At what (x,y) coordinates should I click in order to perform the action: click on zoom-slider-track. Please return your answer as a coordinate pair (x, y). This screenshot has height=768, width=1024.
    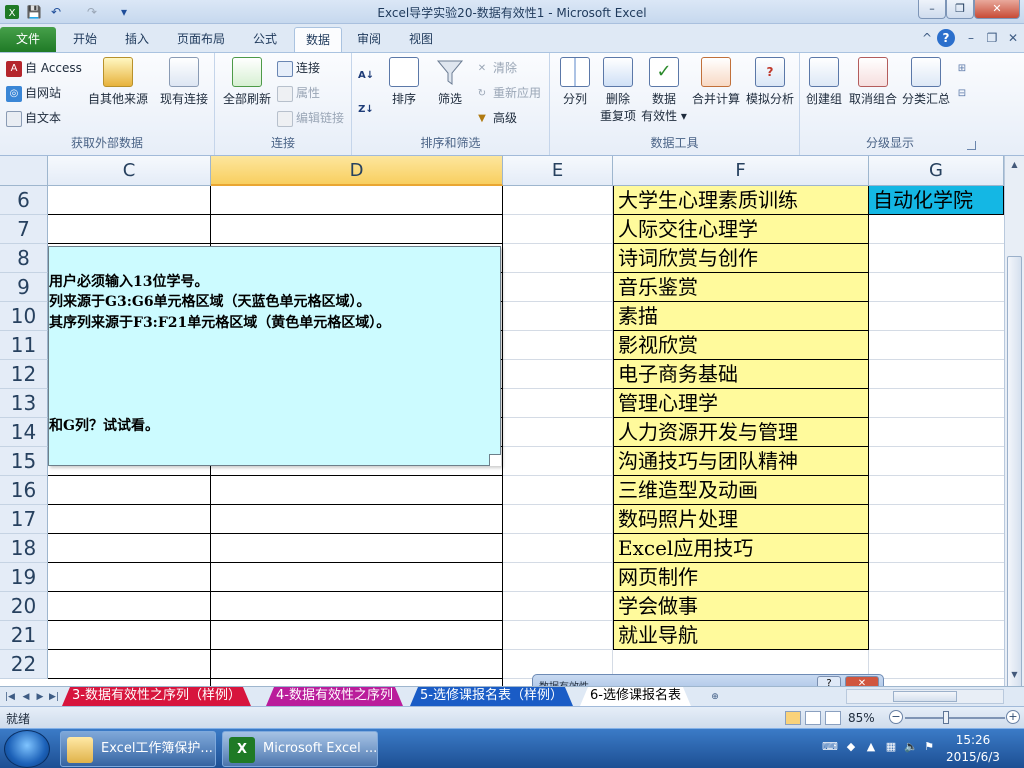
    Looking at the image, I should click on (955, 718).